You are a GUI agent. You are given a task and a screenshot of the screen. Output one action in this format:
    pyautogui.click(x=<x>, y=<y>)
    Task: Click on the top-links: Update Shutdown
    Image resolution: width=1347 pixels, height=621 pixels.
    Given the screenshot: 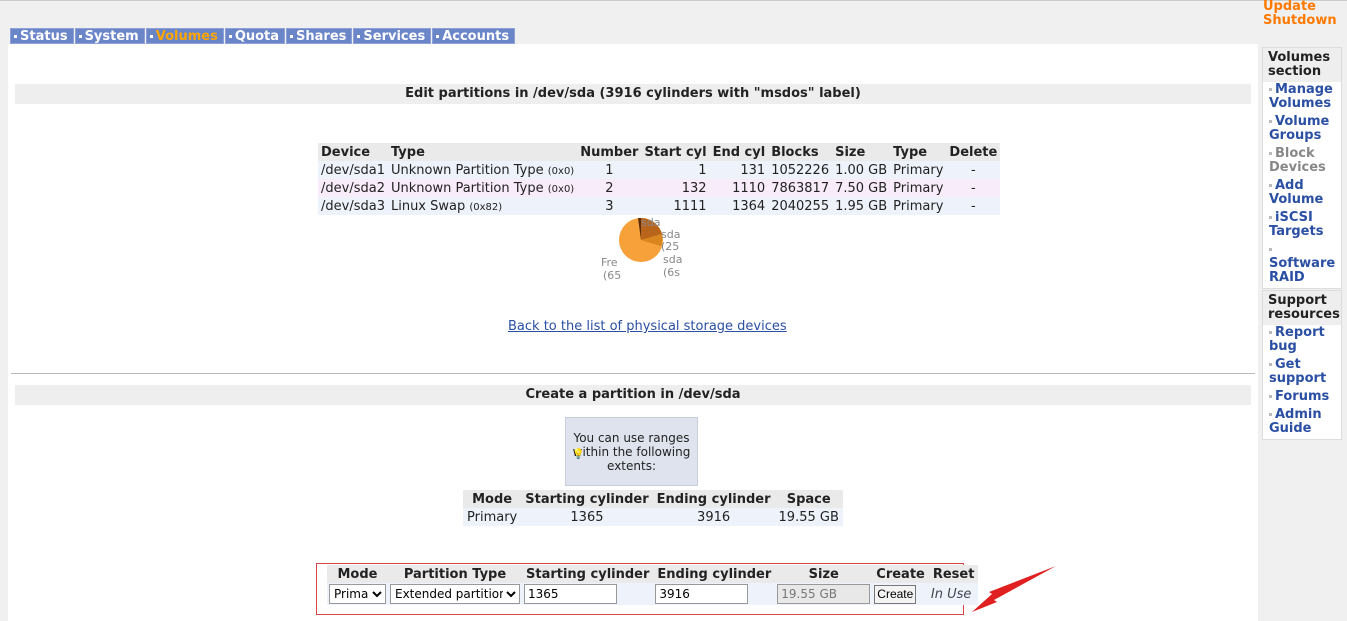 What is the action you would take?
    pyautogui.click(x=1300, y=14)
    